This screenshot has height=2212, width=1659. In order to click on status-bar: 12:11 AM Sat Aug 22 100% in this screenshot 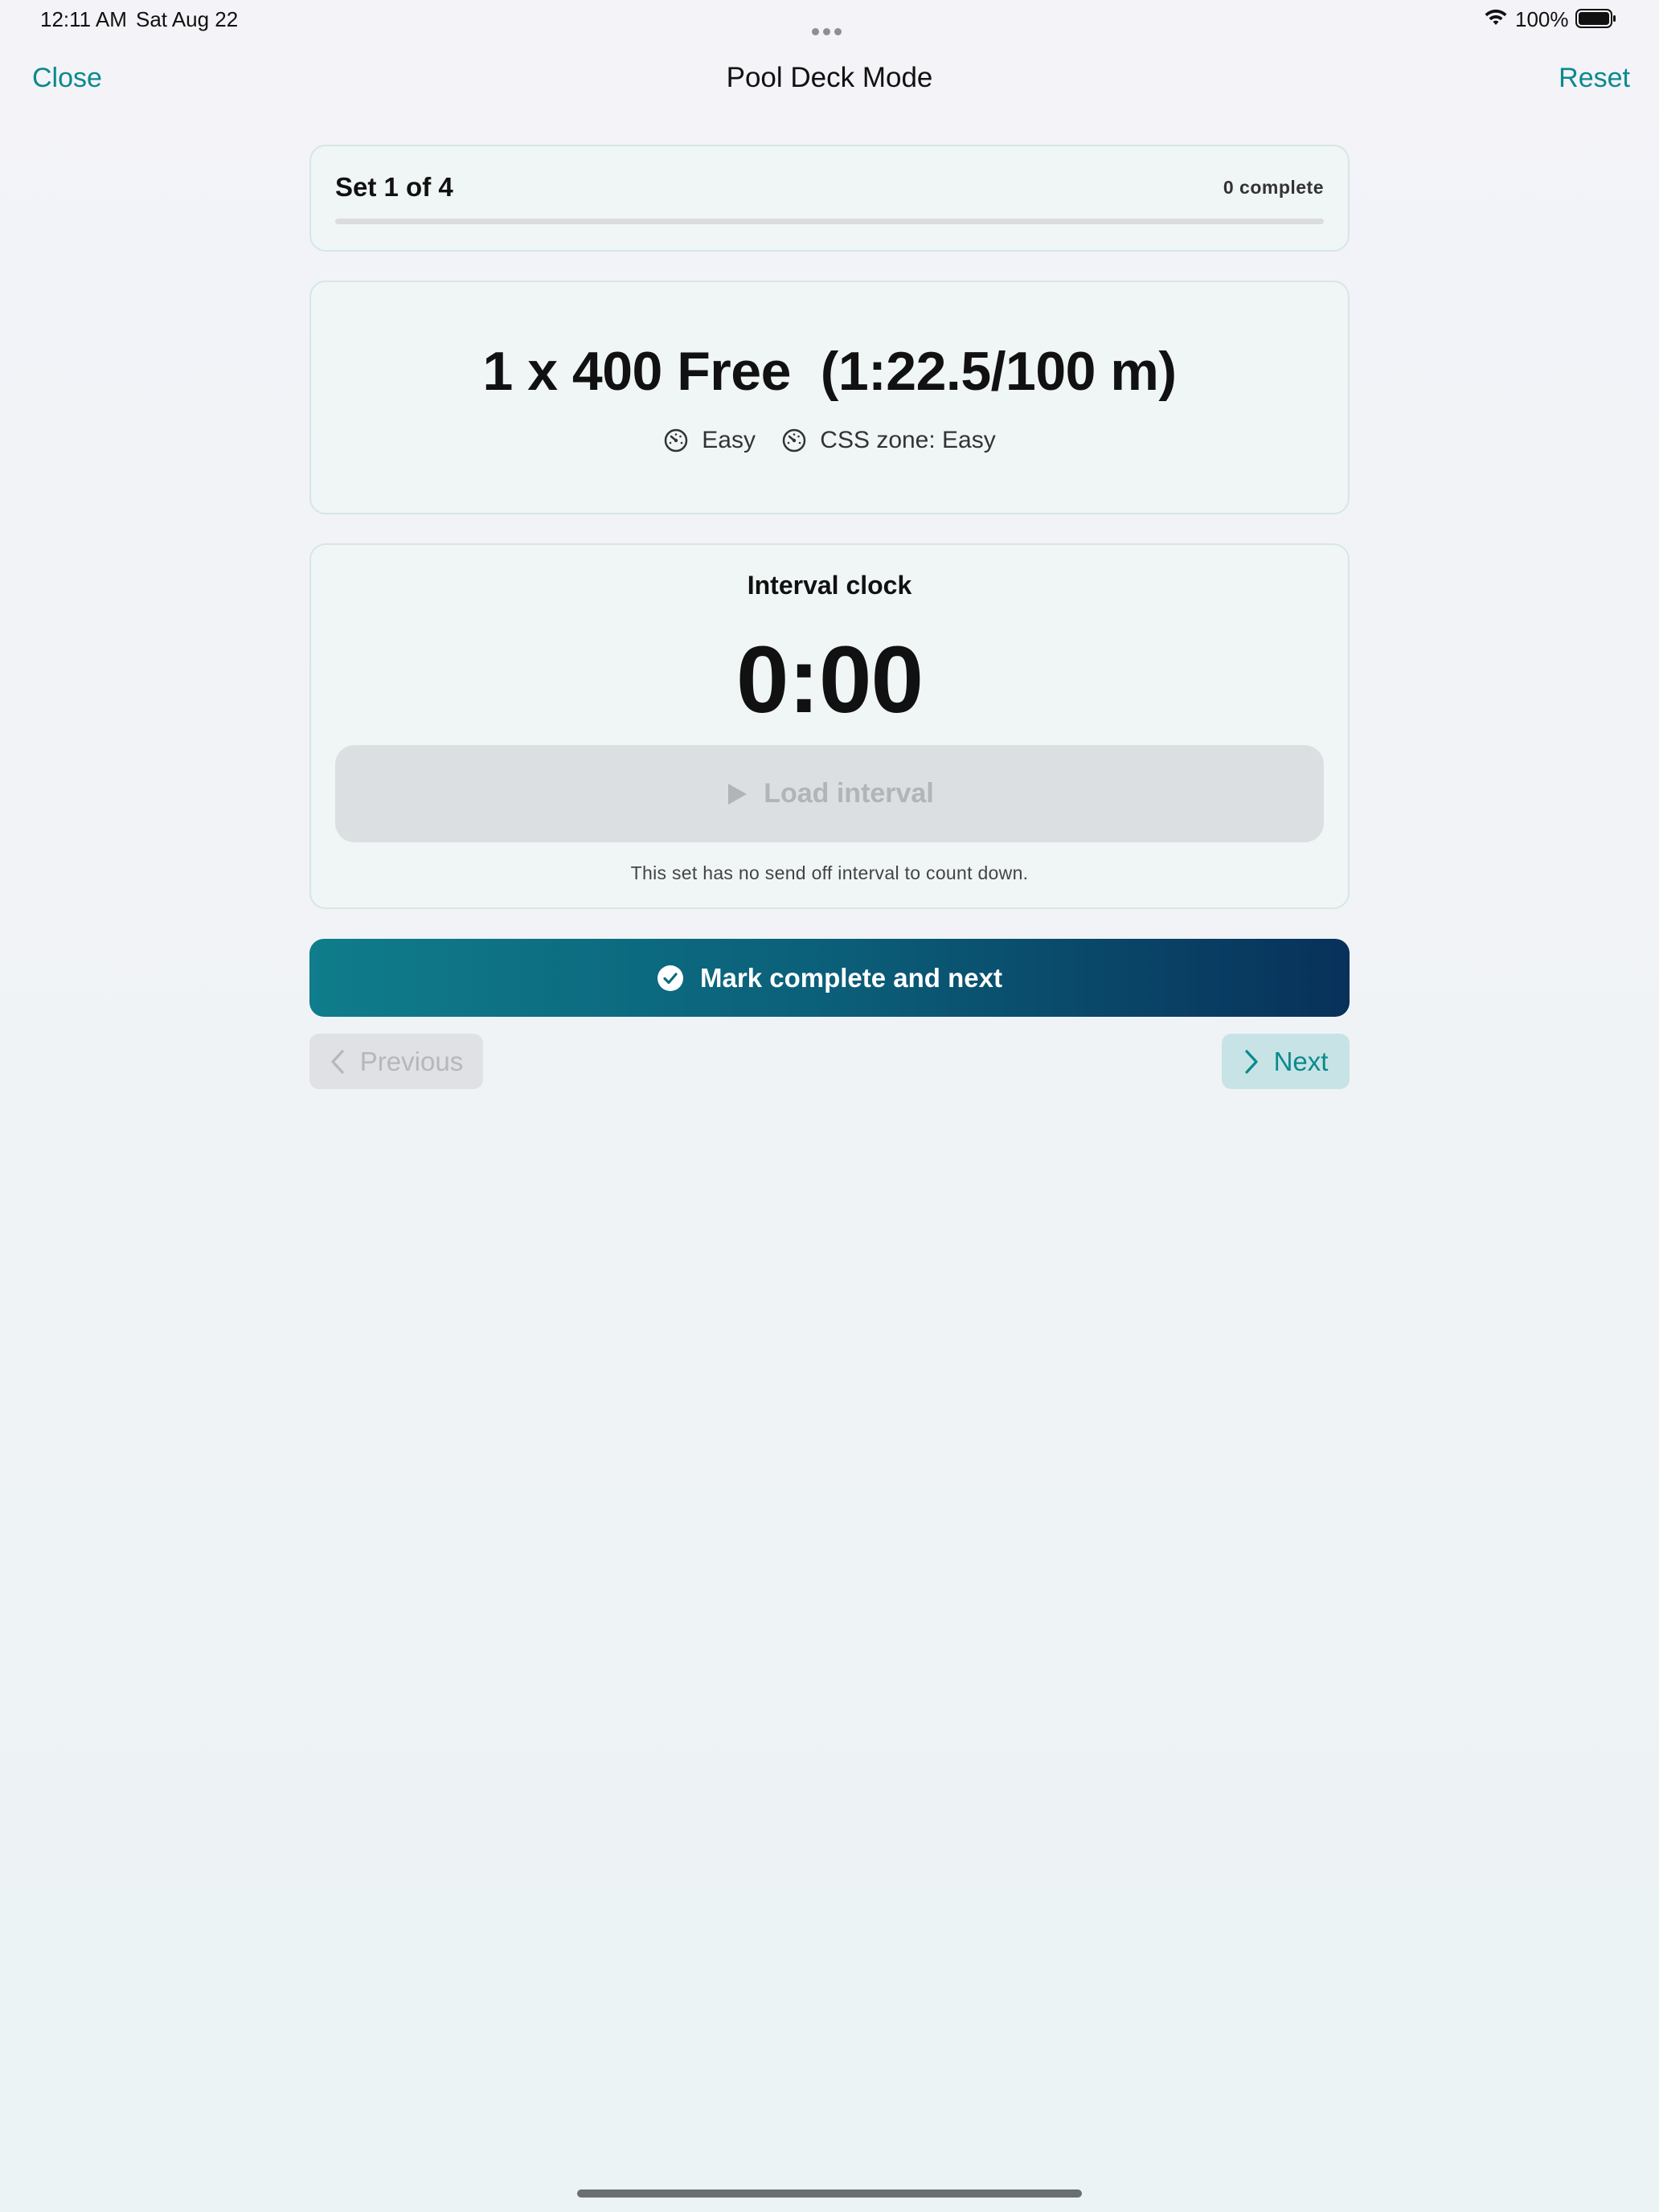, I will do `click(829, 19)`.